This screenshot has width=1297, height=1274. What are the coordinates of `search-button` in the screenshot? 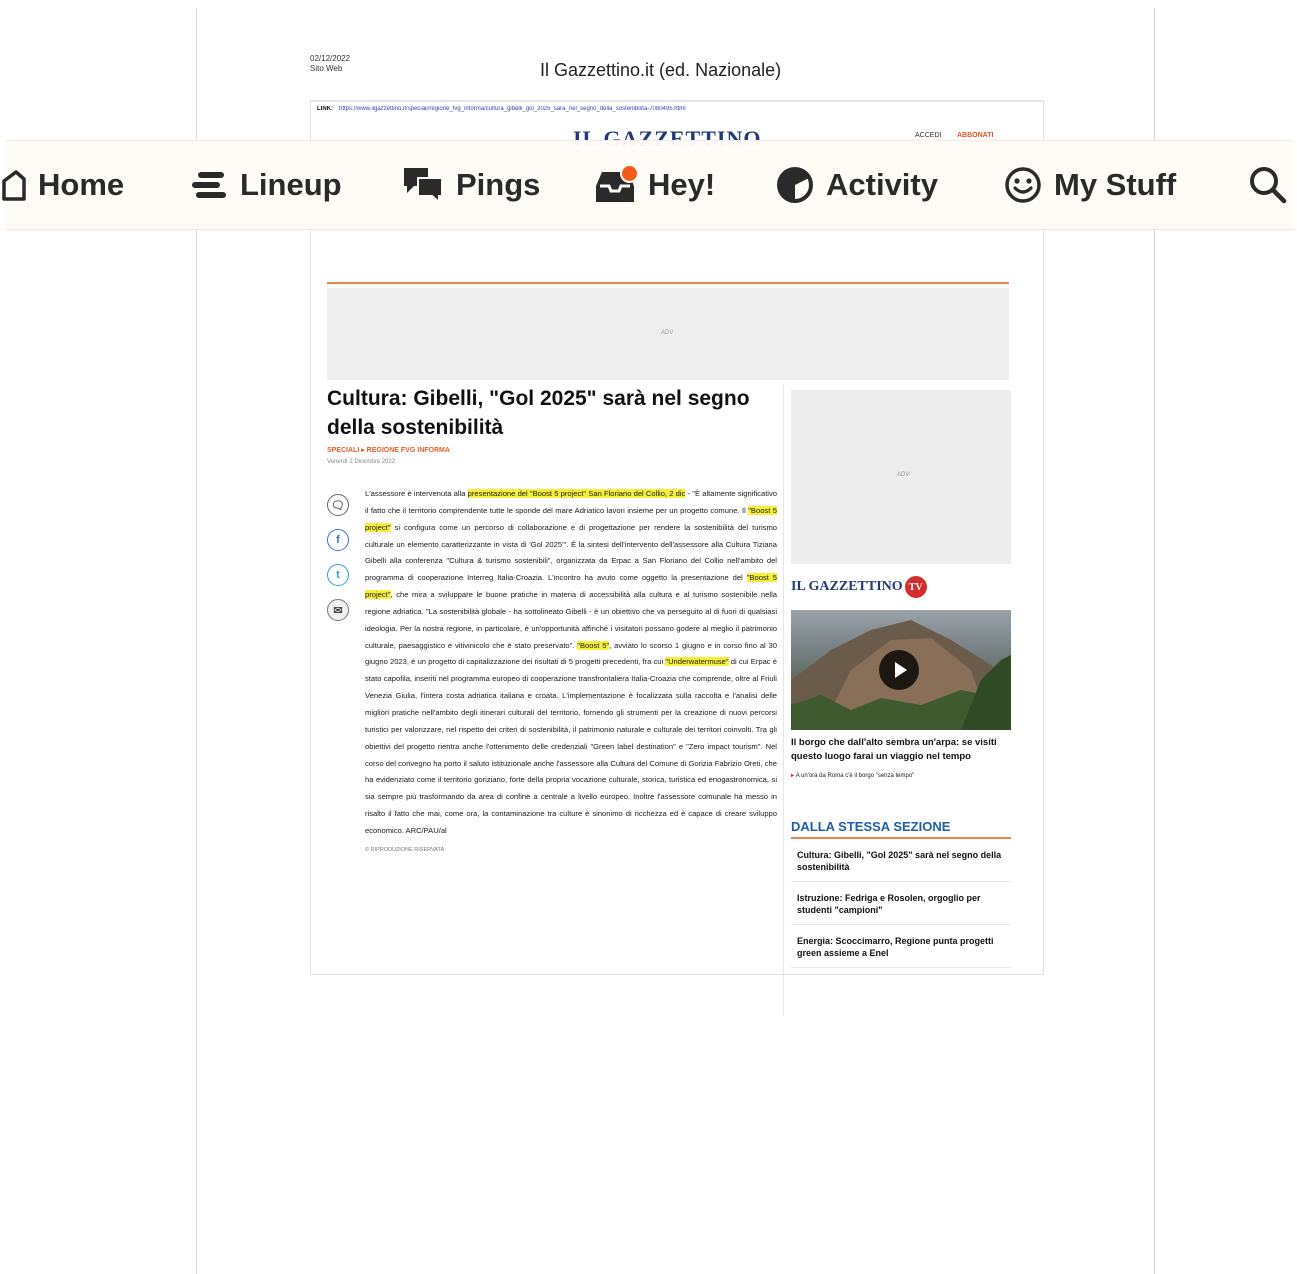 It's located at (1268, 185).